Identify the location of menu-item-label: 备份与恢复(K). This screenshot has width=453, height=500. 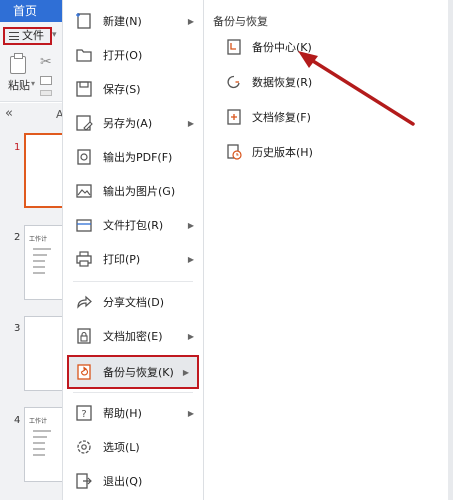
(138, 372).